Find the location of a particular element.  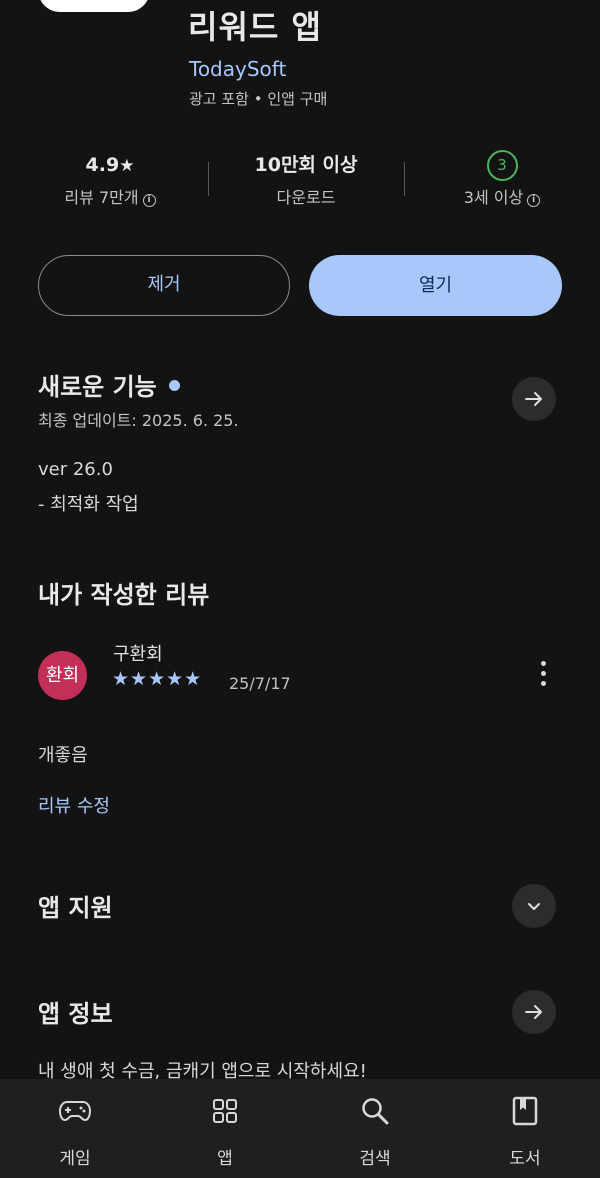

app-info-arrow-button is located at coordinates (534, 1012).